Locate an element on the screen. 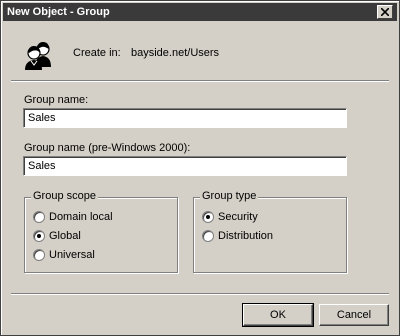  group-name-label: Group name: is located at coordinates (56, 100).